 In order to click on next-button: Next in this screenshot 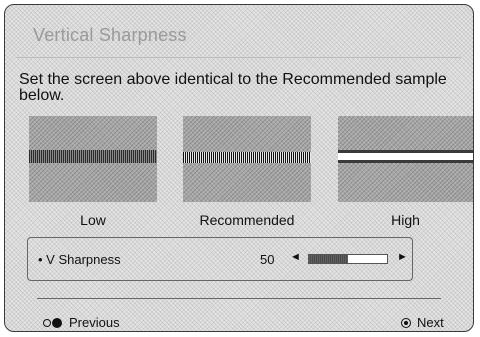, I will do `click(422, 322)`.